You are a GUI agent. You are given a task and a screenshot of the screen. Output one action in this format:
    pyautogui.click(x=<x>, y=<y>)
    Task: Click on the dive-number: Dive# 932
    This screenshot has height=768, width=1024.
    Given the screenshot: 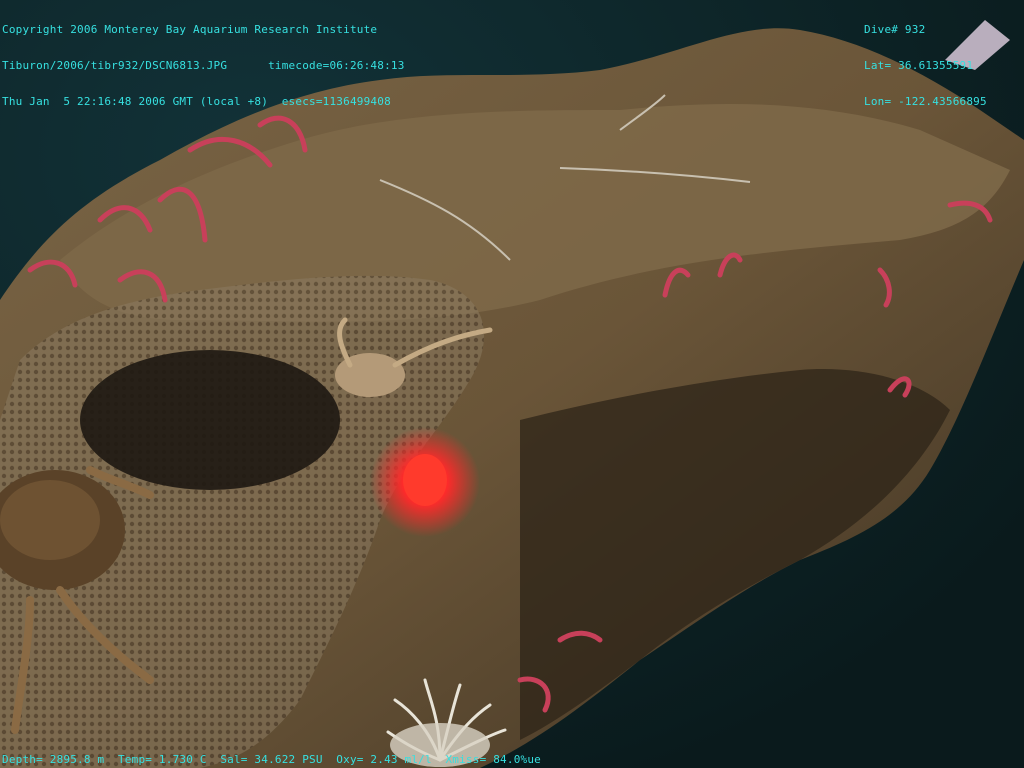 What is the action you would take?
    pyautogui.click(x=895, y=29)
    